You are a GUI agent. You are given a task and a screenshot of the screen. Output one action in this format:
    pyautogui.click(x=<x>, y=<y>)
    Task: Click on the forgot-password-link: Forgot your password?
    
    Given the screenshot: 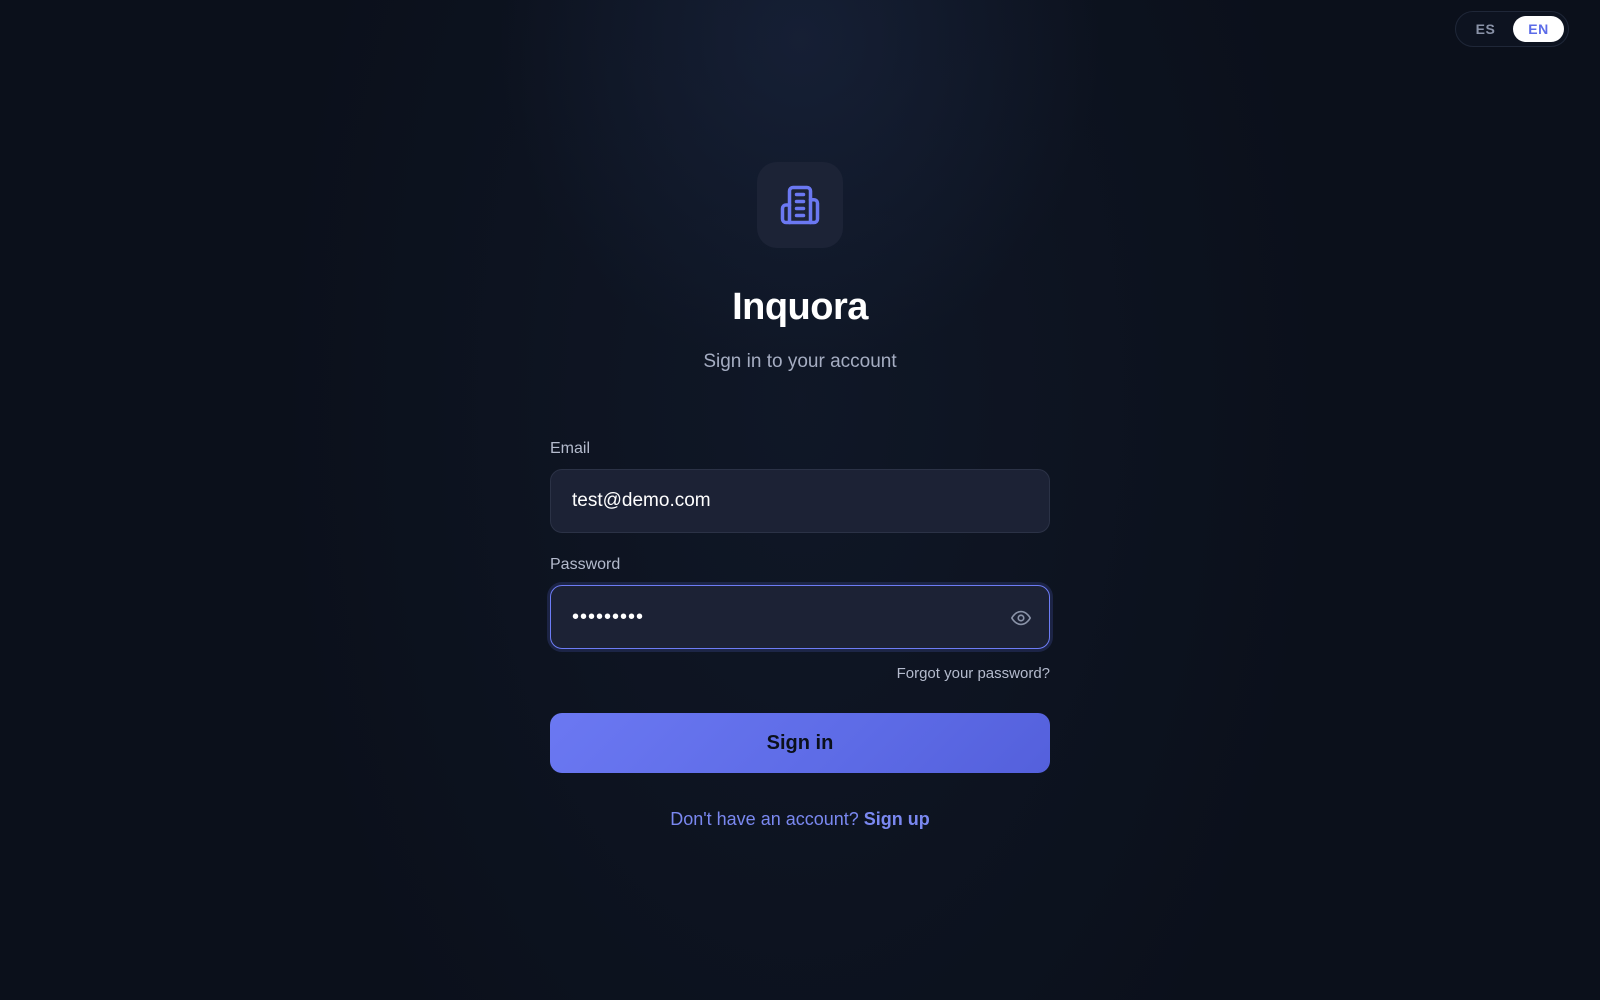 What is the action you would take?
    pyautogui.click(x=800, y=674)
    